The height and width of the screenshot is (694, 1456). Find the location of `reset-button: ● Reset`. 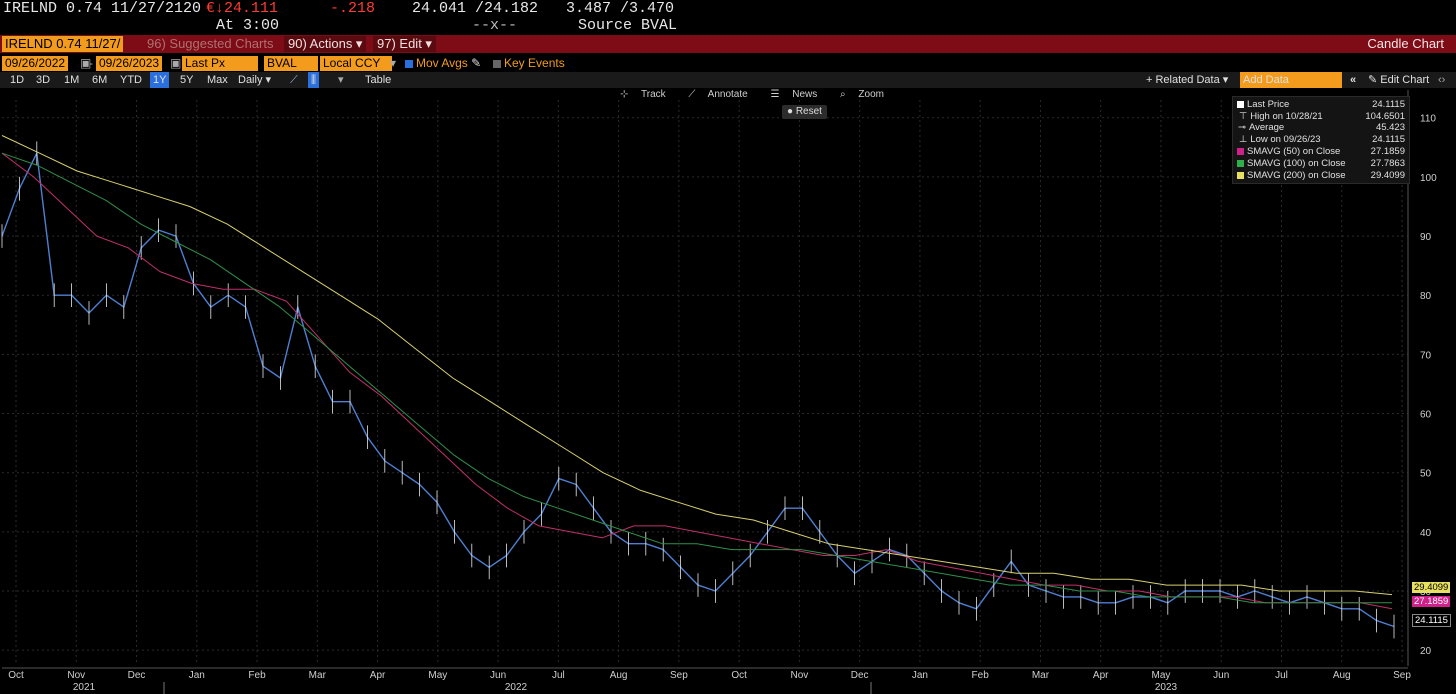

reset-button: ● Reset is located at coordinates (804, 112).